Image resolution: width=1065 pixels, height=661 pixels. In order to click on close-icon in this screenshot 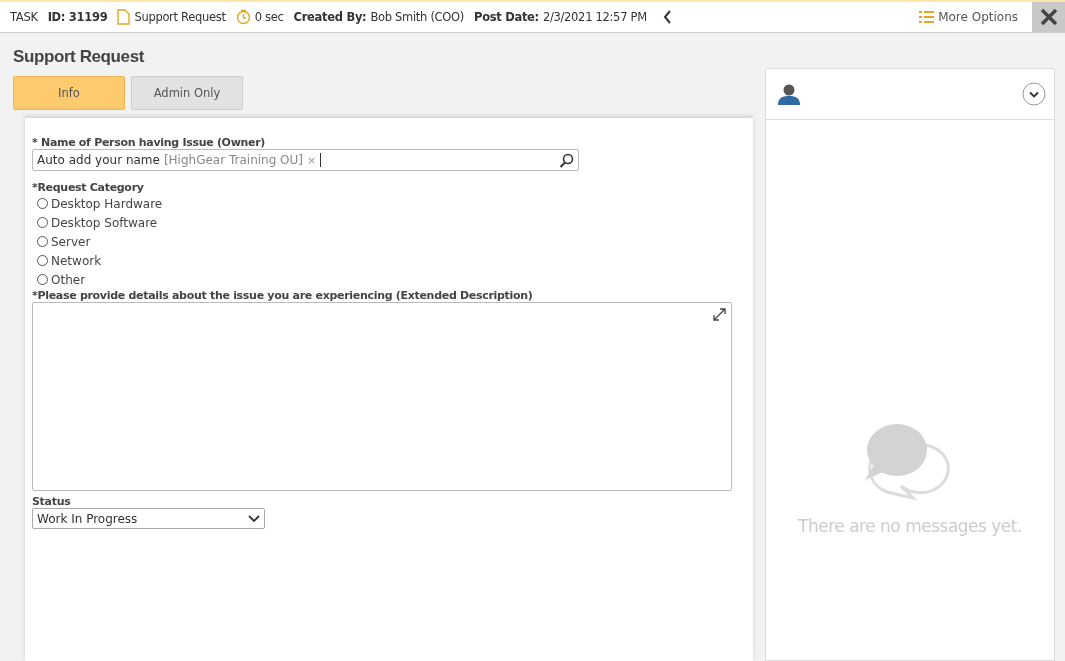, I will do `click(1048, 17)`.